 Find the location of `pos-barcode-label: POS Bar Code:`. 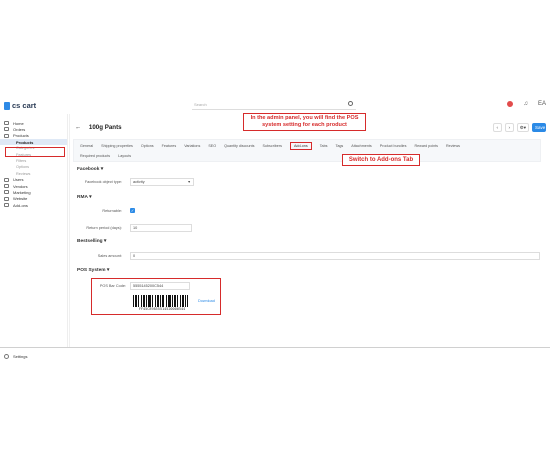

pos-barcode-label: POS Bar Code: is located at coordinates (112, 286).